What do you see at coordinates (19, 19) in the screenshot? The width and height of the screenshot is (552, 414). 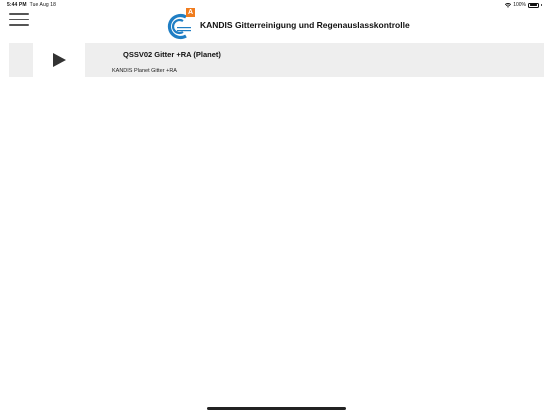 I see `hamburger-menu-icon` at bounding box center [19, 19].